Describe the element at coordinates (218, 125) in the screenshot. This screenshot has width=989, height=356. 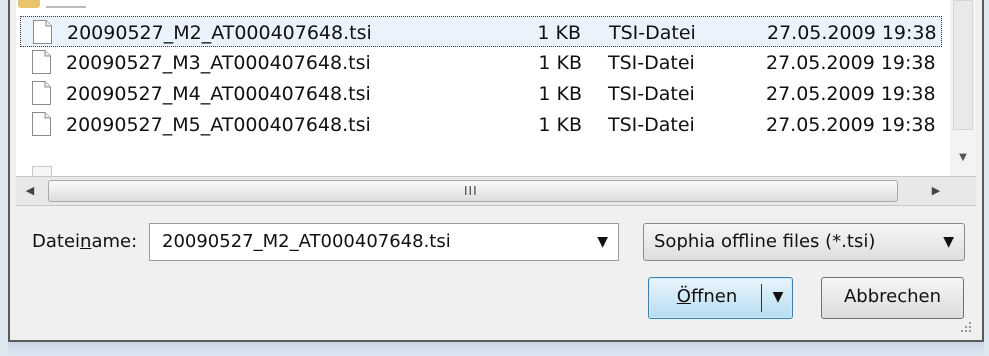
I see `file-name: 20090527_M5_AT000407648.tsi` at that location.